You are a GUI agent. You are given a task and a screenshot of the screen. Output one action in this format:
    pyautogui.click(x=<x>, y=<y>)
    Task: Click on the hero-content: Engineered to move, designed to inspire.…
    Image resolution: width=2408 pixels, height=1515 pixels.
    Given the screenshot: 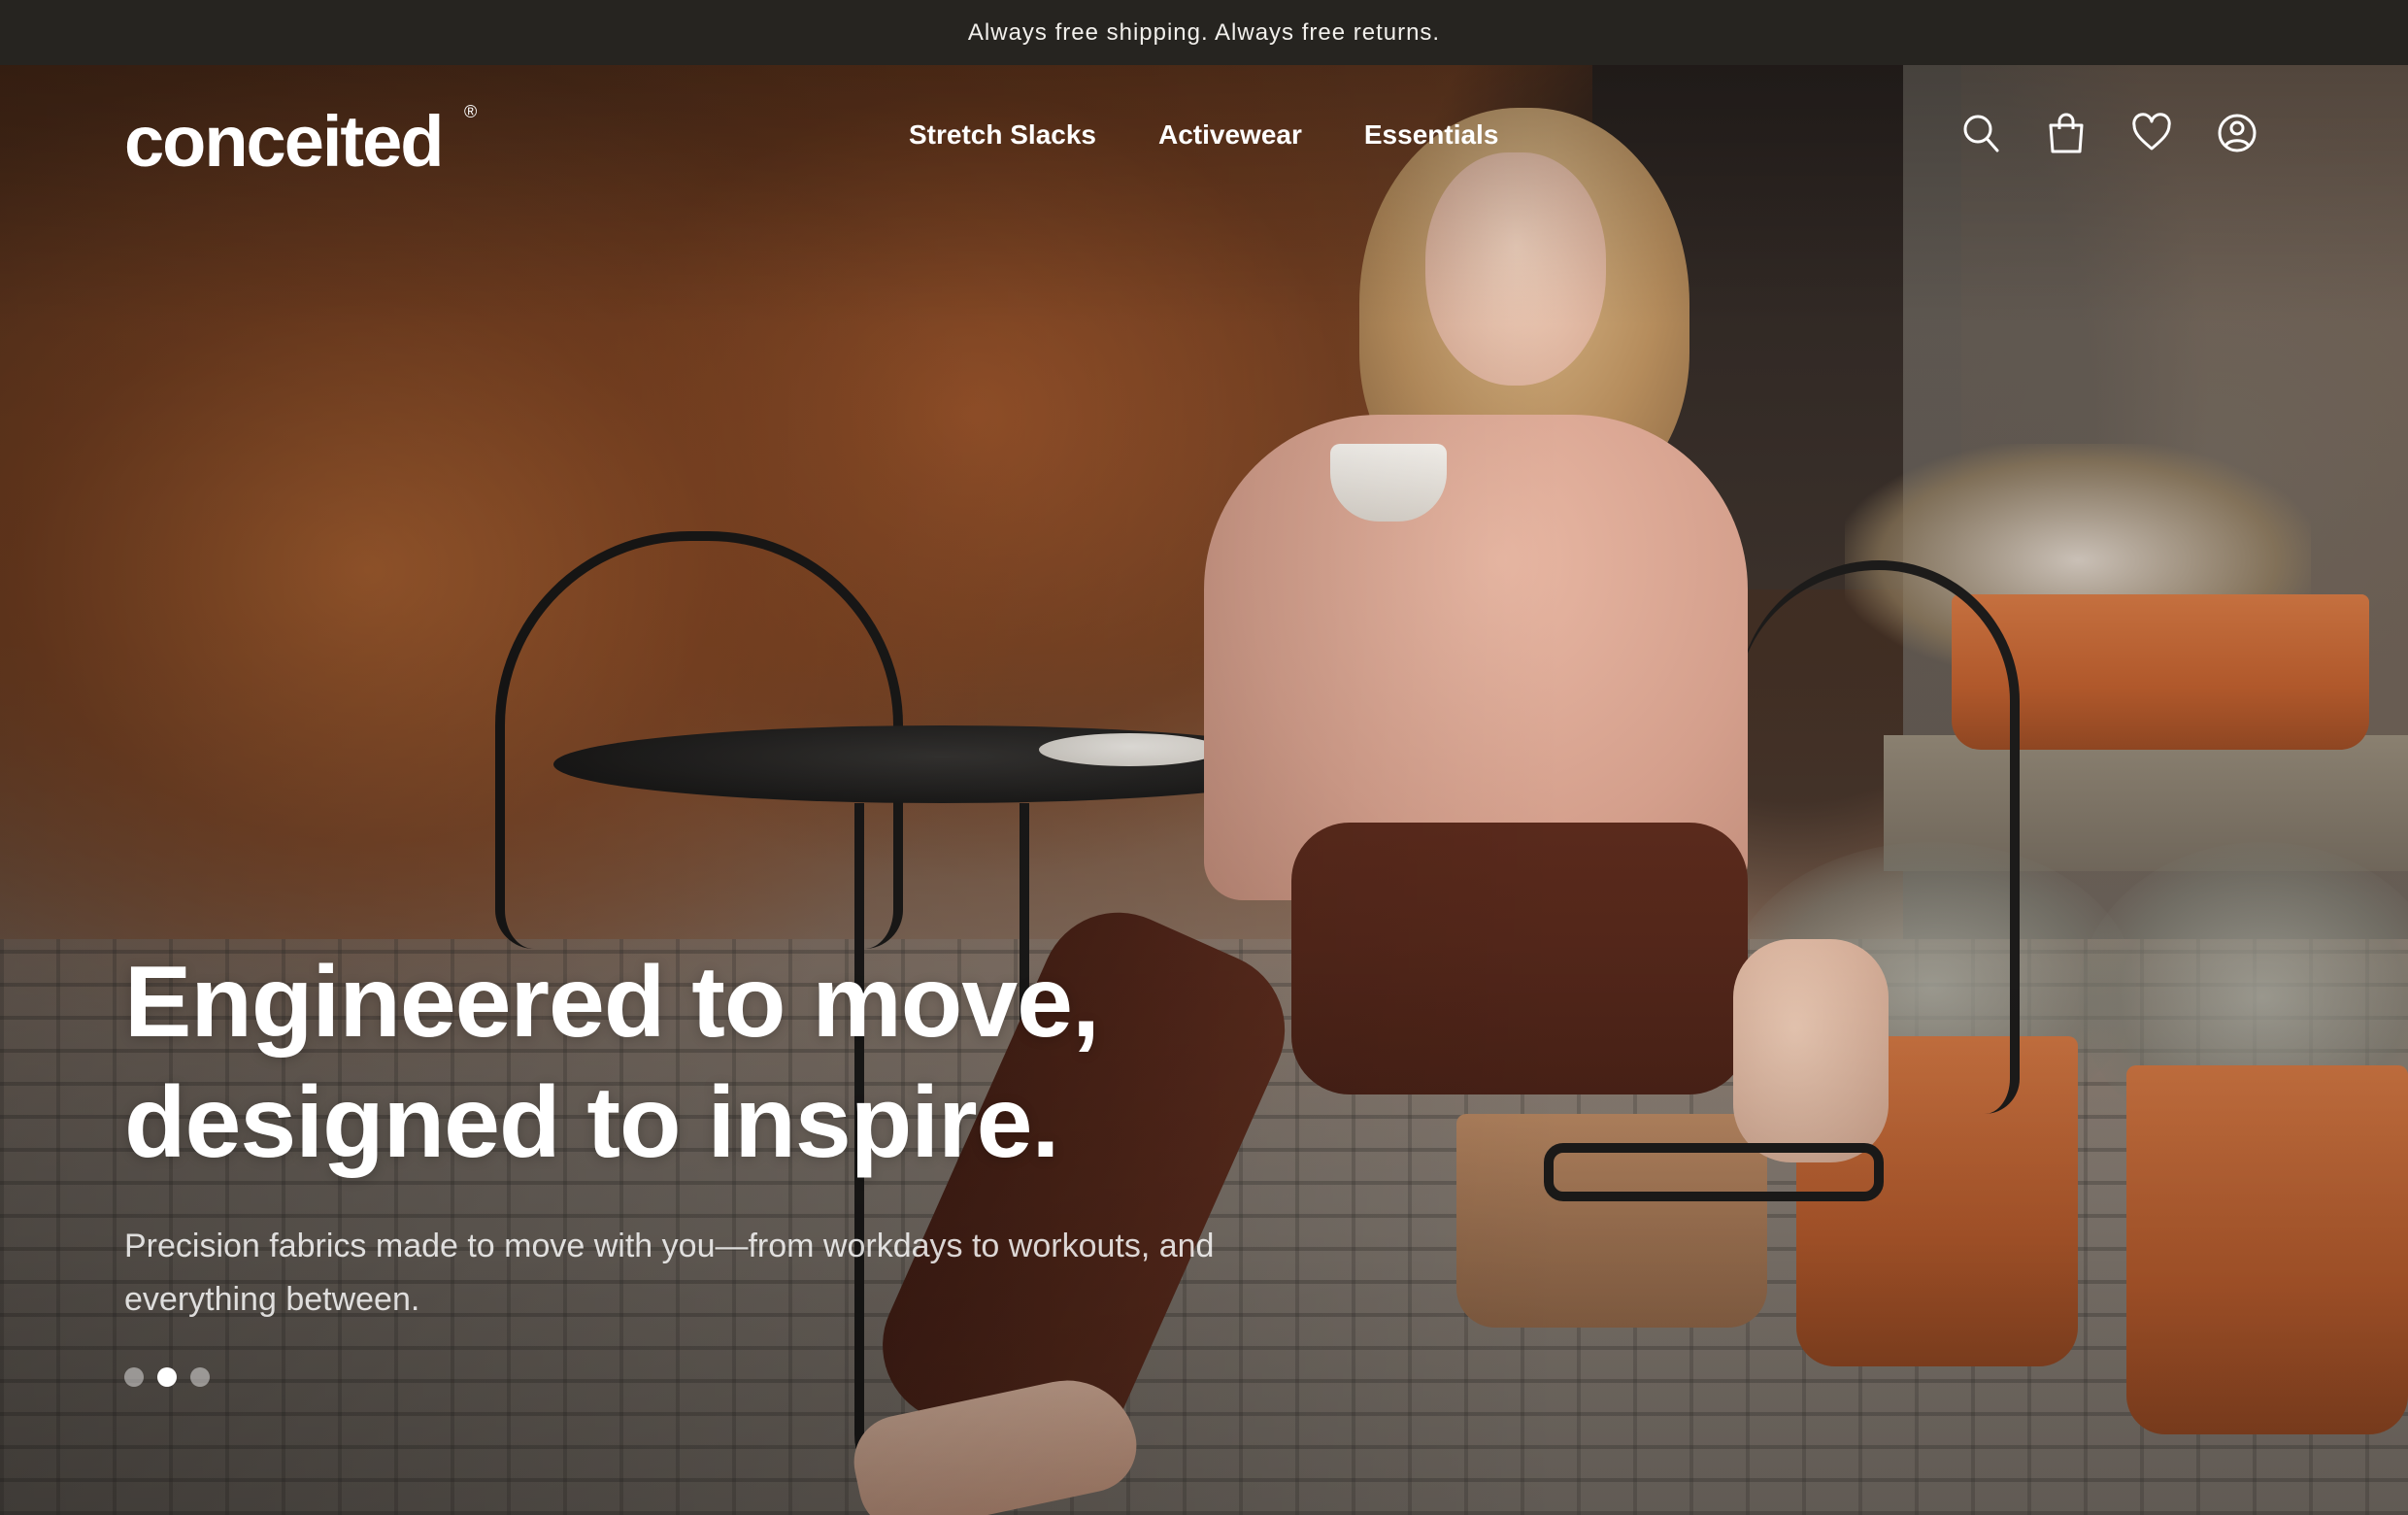 What is the action you would take?
    pyautogui.click(x=756, y=1134)
    